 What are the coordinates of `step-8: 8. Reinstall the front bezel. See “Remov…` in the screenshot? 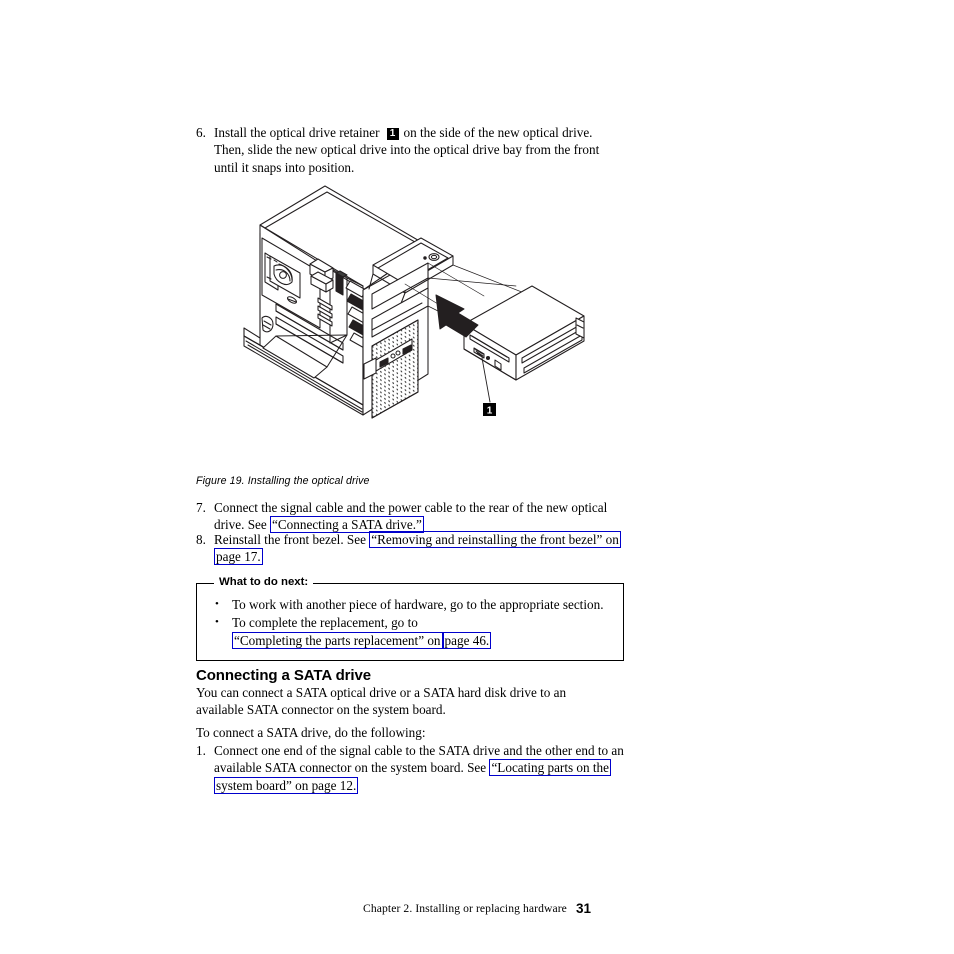 It's located at (412, 548).